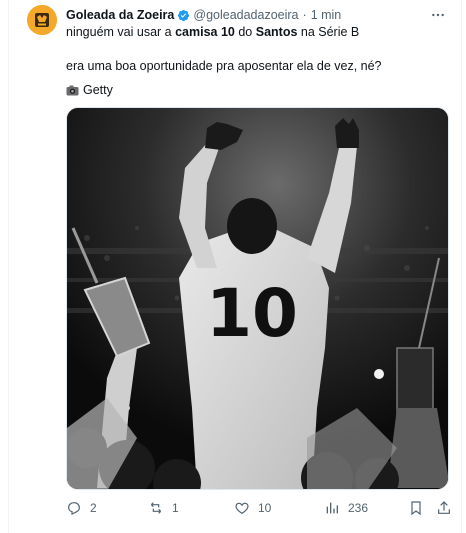 The height and width of the screenshot is (533, 466). Describe the element at coordinates (444, 507) in the screenshot. I see `share-icon` at that location.